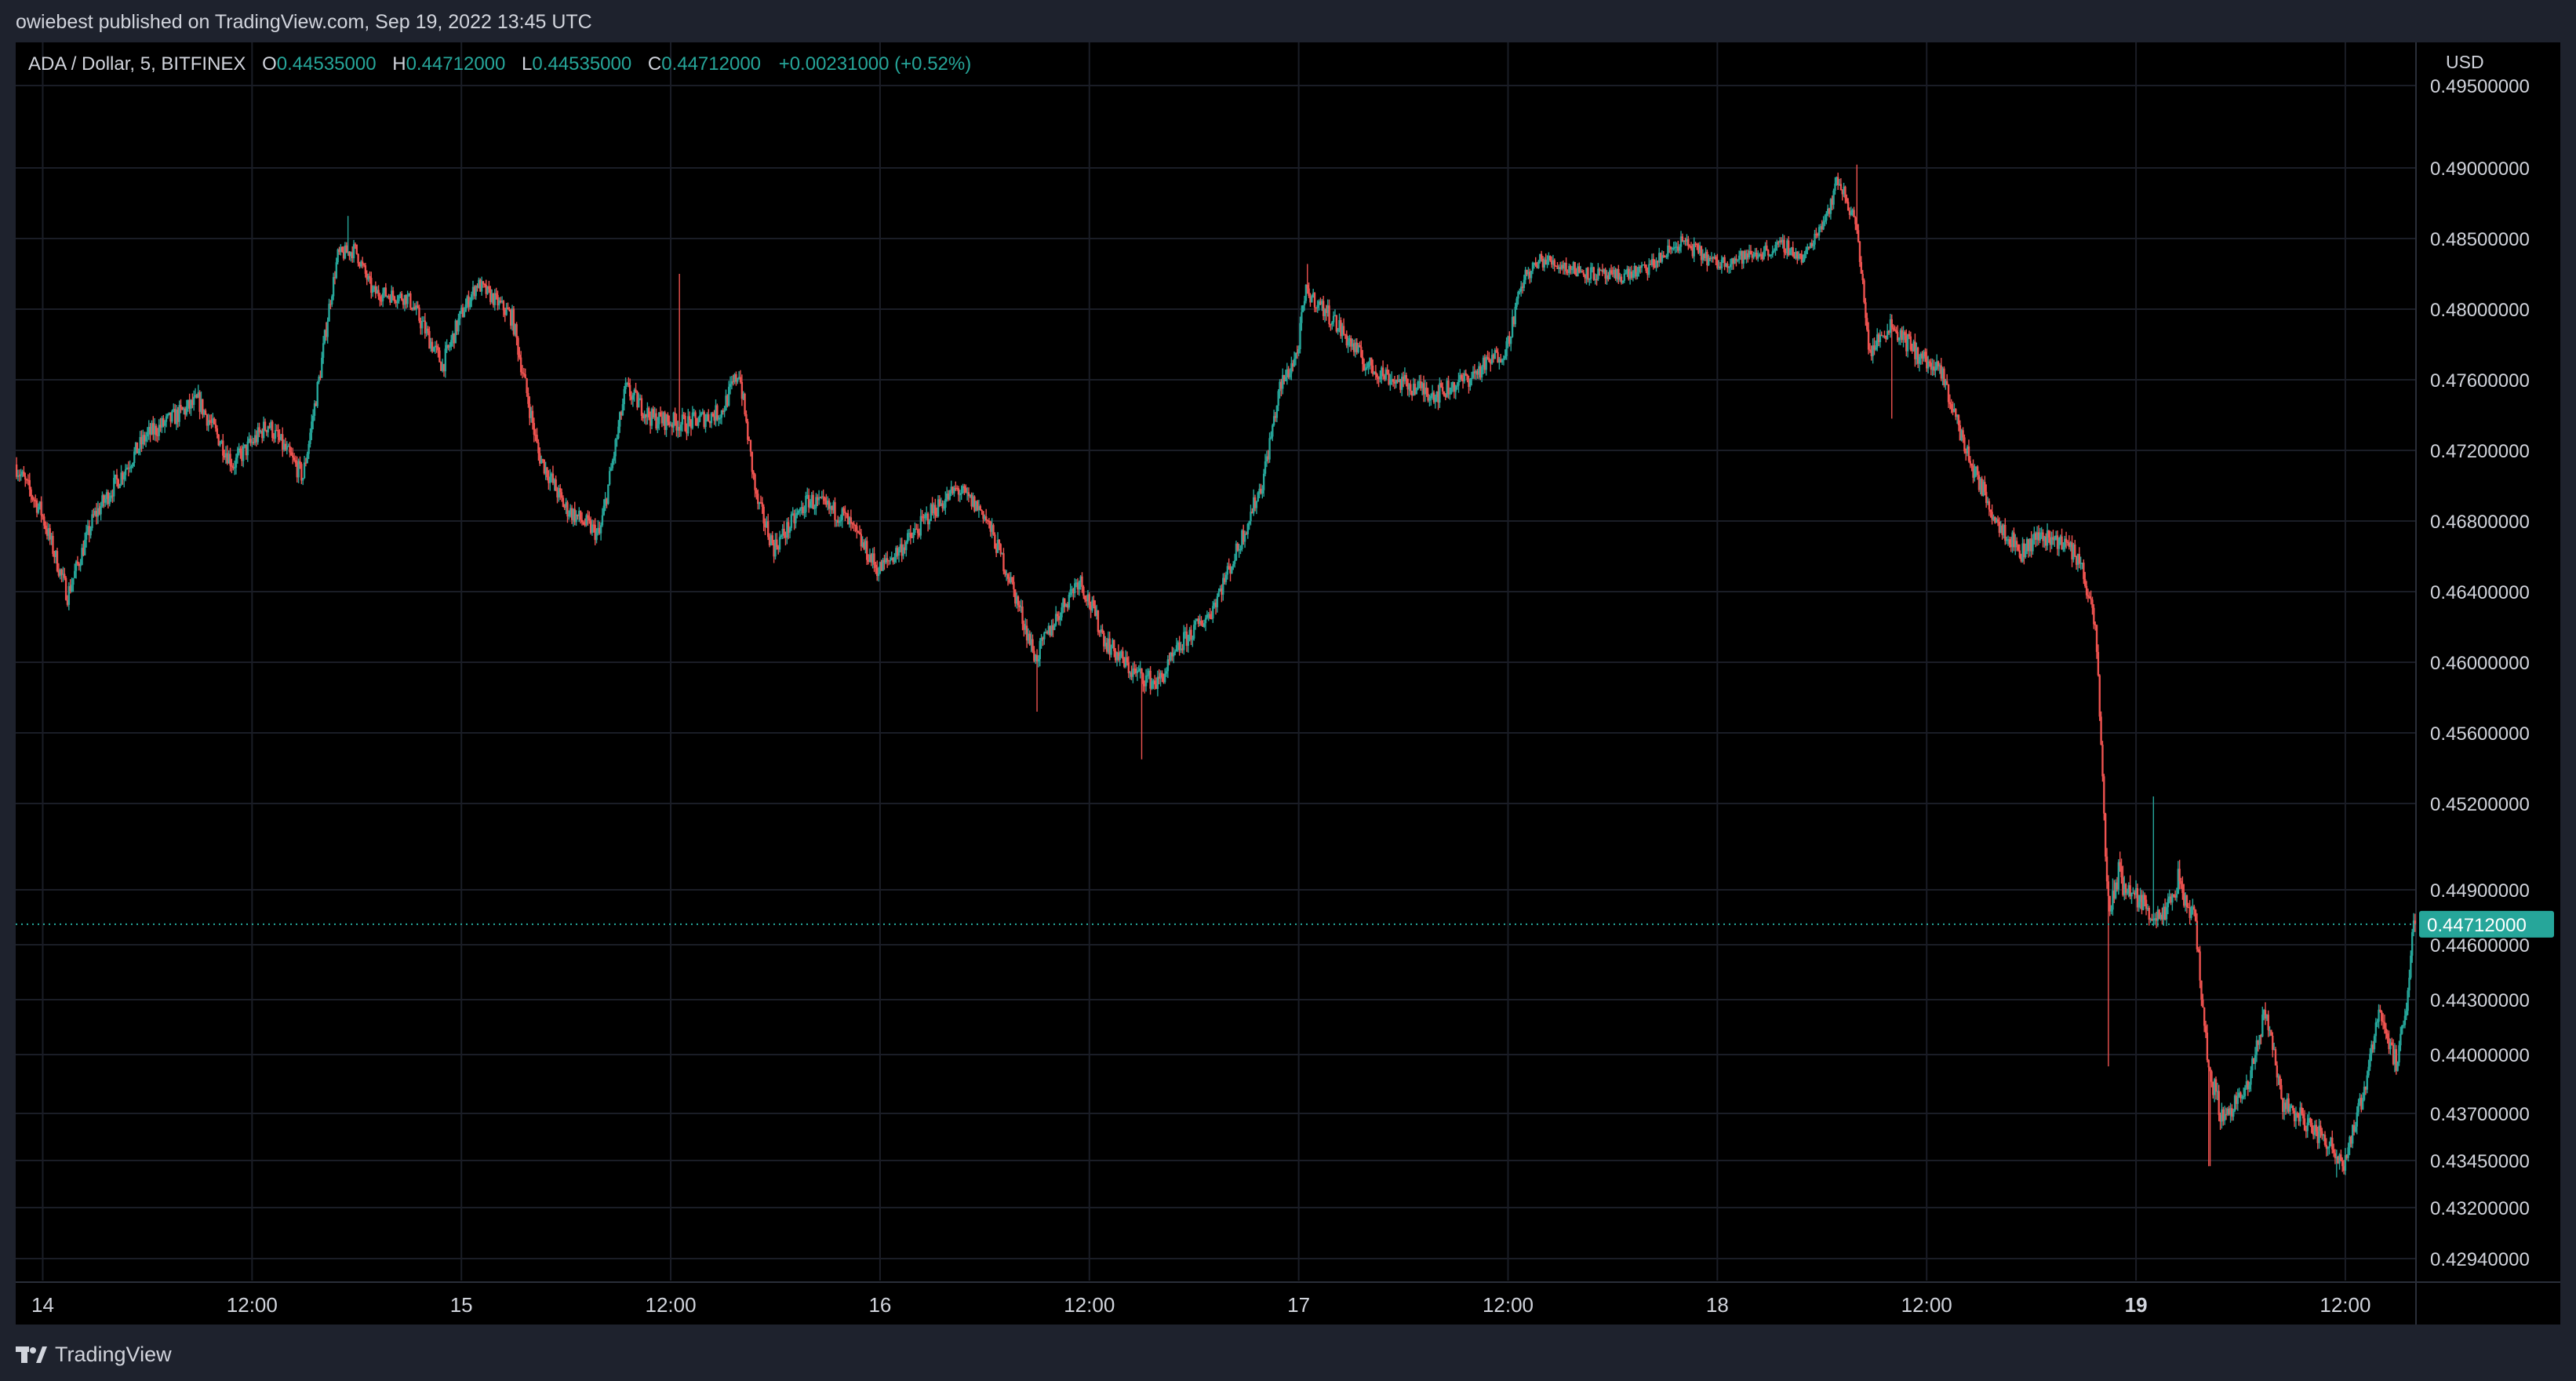 This screenshot has width=2576, height=1381. I want to click on time-tick-label: 12:00, so click(1508, 1305).